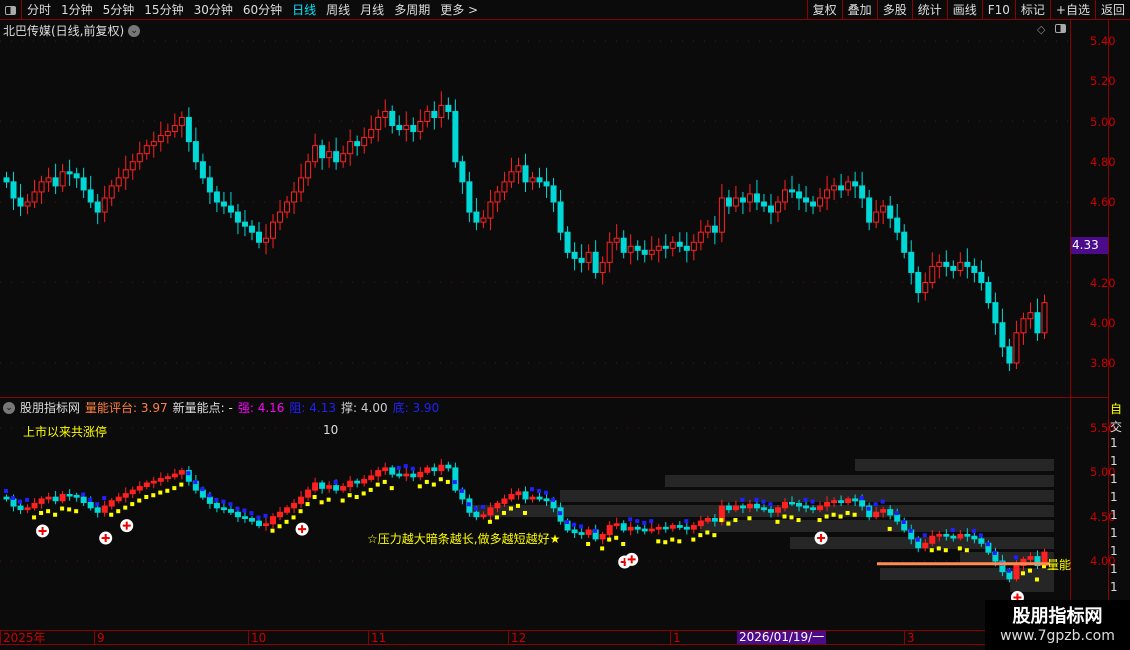 The image size is (1130, 650). Describe the element at coordinates (1089, 245) in the screenshot. I see `current-price-tag: 4.33` at that location.